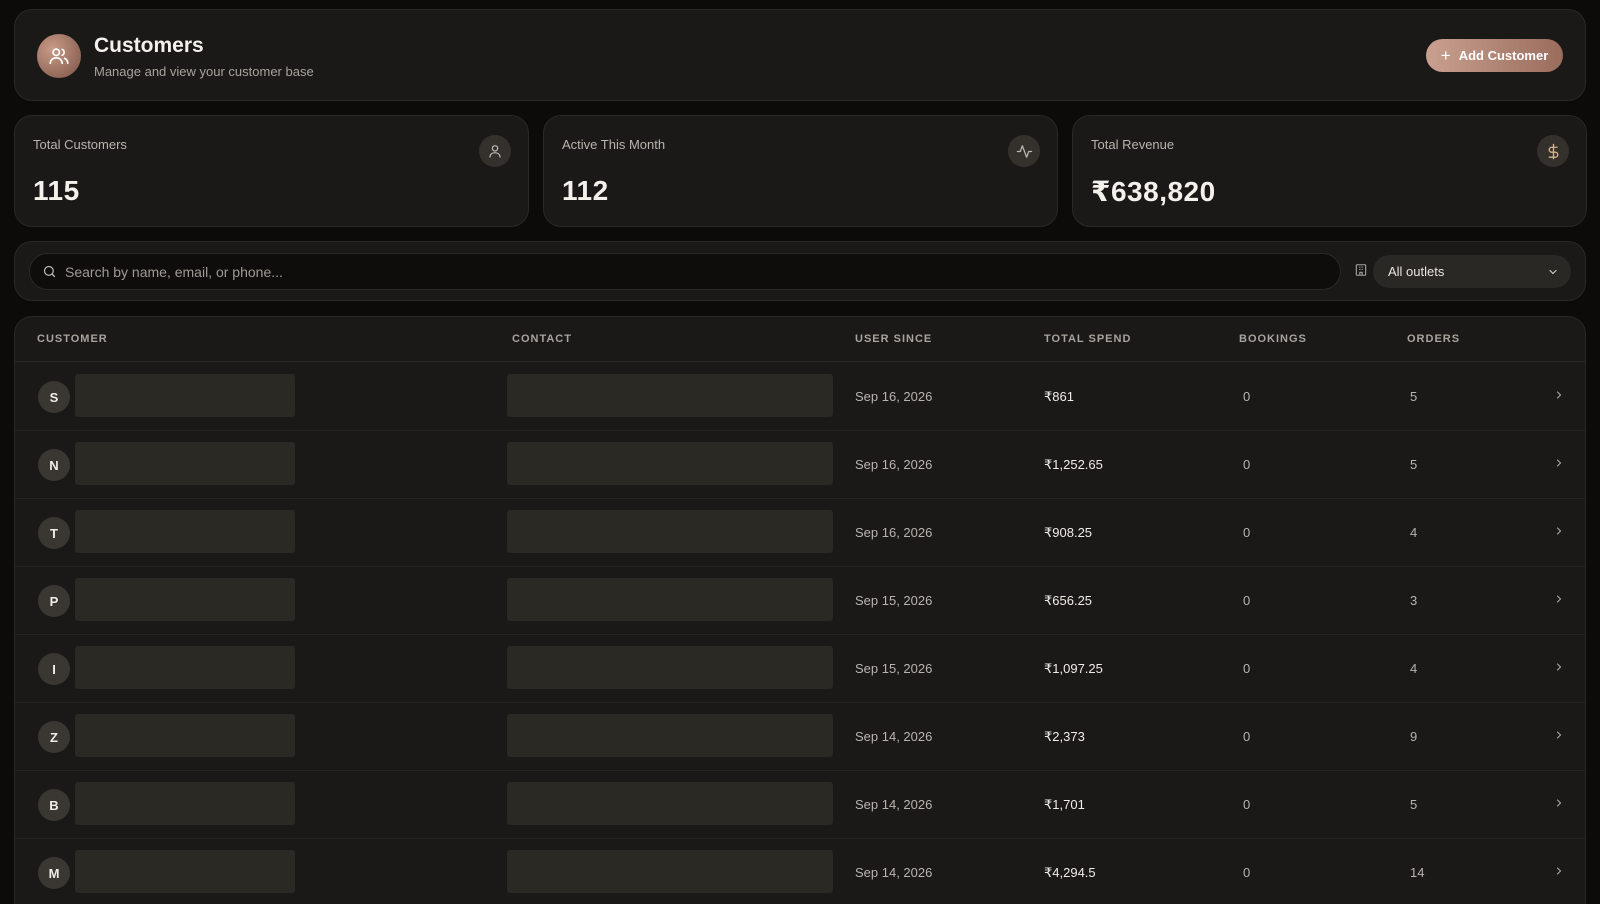 This screenshot has height=904, width=1600. What do you see at coordinates (893, 339) in the screenshot?
I see `column-header-user-since: USER SINCE` at bounding box center [893, 339].